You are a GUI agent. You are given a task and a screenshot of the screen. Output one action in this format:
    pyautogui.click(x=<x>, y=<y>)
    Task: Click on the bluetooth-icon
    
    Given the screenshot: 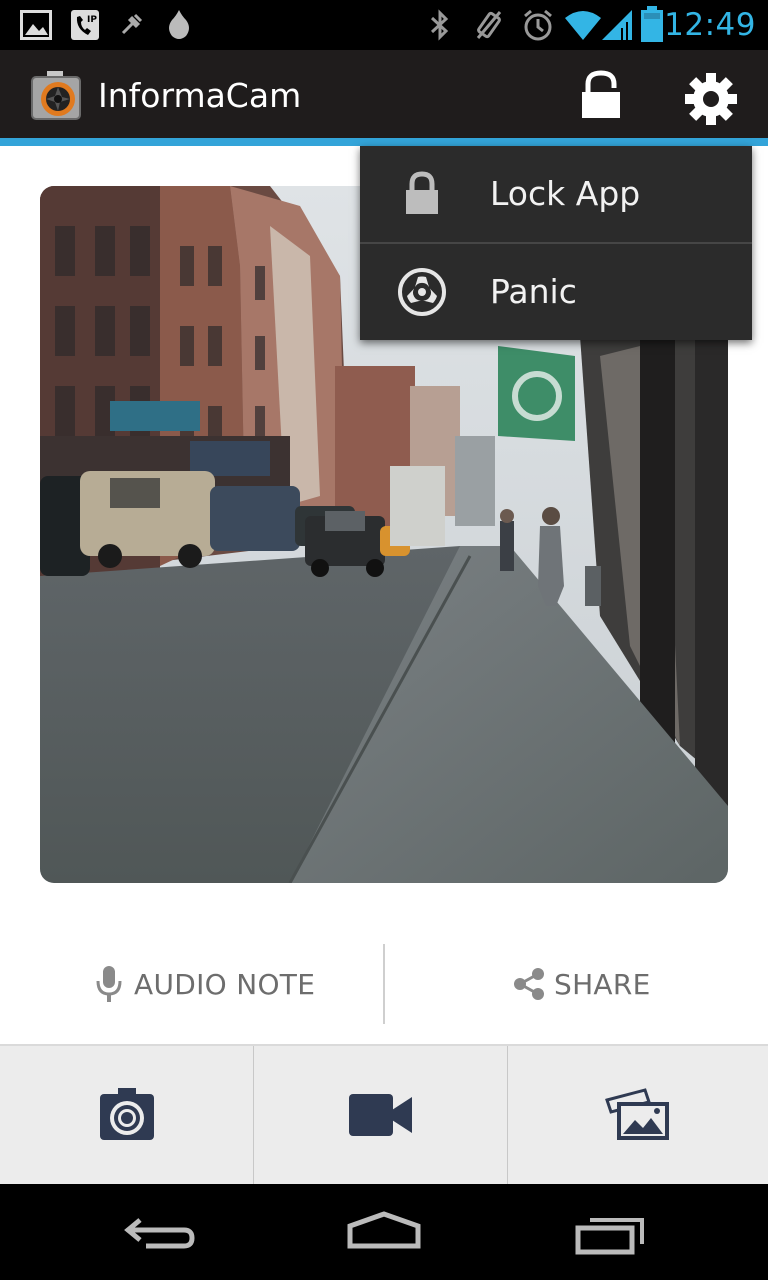 What is the action you would take?
    pyautogui.click(x=439, y=25)
    